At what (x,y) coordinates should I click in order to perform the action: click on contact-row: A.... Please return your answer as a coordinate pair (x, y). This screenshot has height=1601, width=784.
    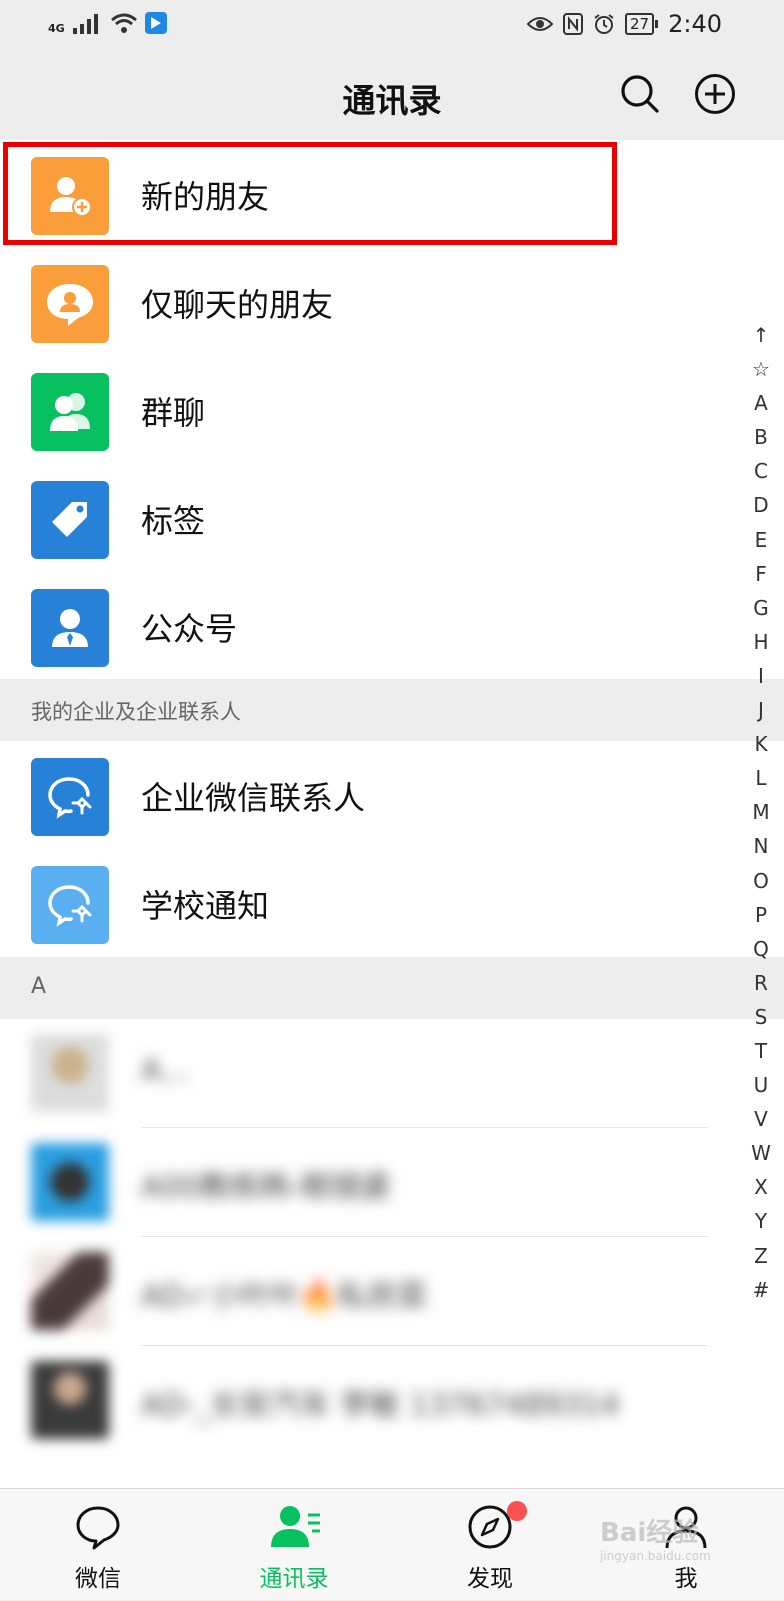
    Looking at the image, I should click on (354, 1073).